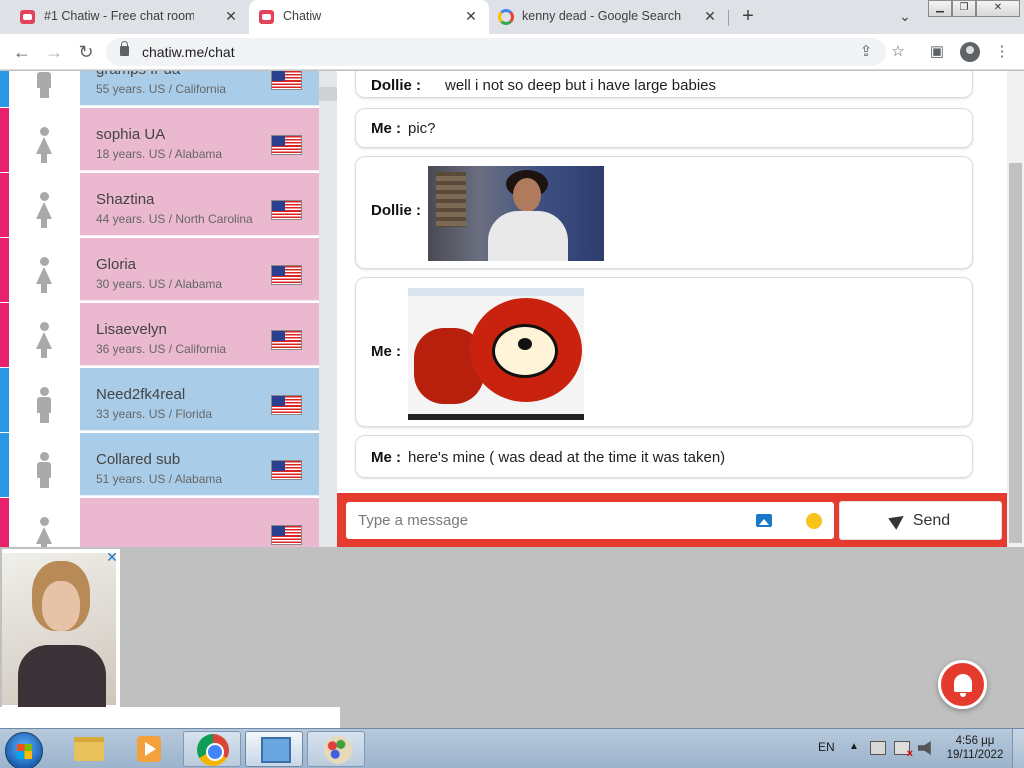  I want to click on tab-search-chevron-icon: ⌄, so click(905, 17).